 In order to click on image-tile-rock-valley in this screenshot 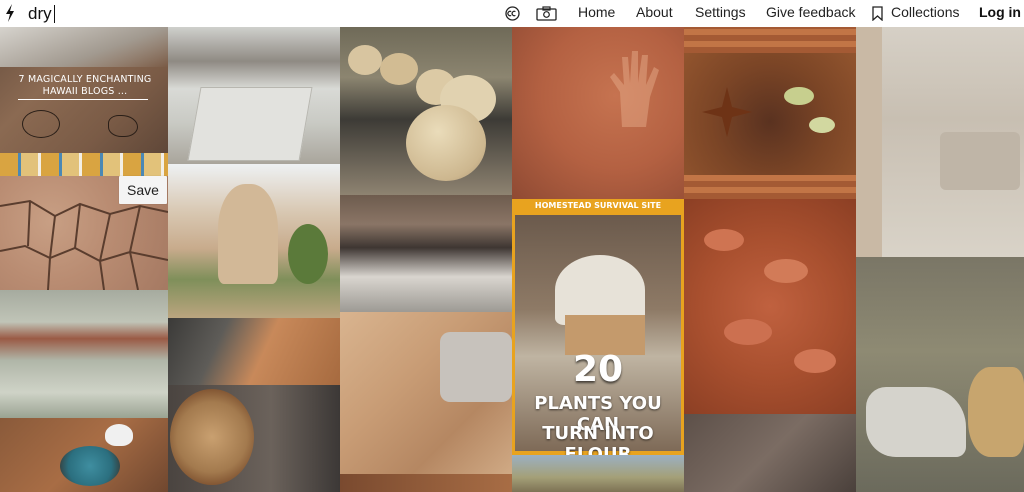, I will do `click(254, 241)`.